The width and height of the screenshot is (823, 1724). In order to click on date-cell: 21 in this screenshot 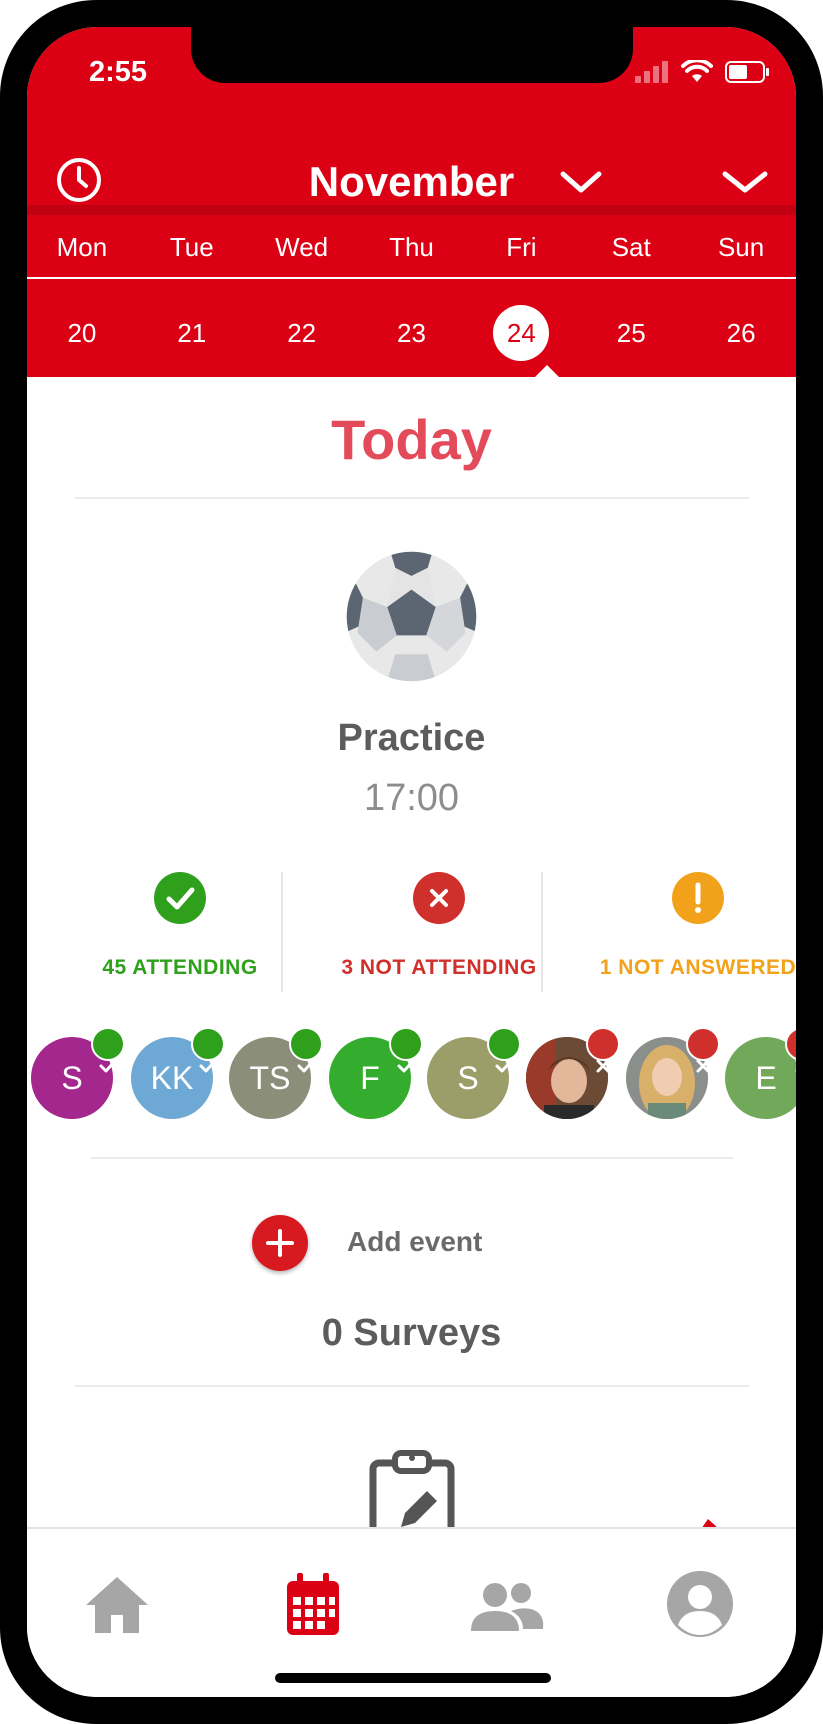, I will do `click(192, 333)`.